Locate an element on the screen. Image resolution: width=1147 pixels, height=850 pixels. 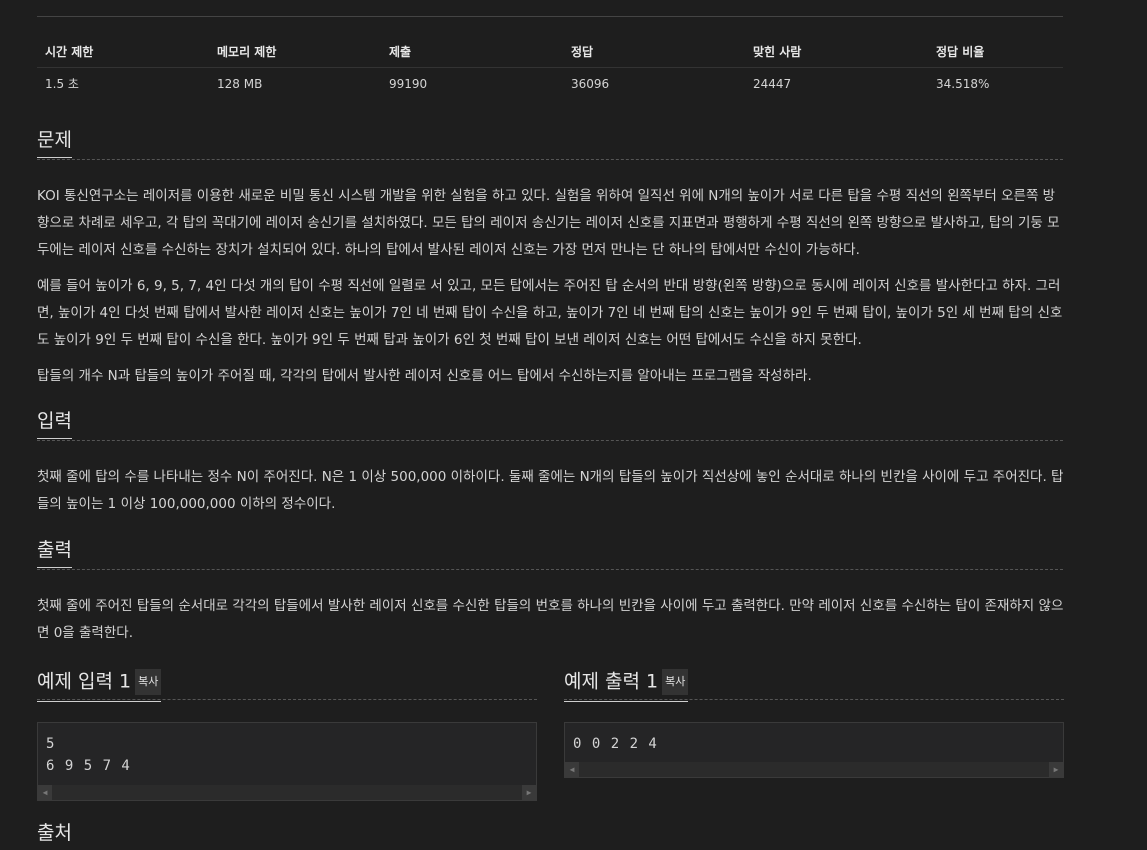
sample-input-code: 5 6 9 5 7 4 is located at coordinates (88, 755).